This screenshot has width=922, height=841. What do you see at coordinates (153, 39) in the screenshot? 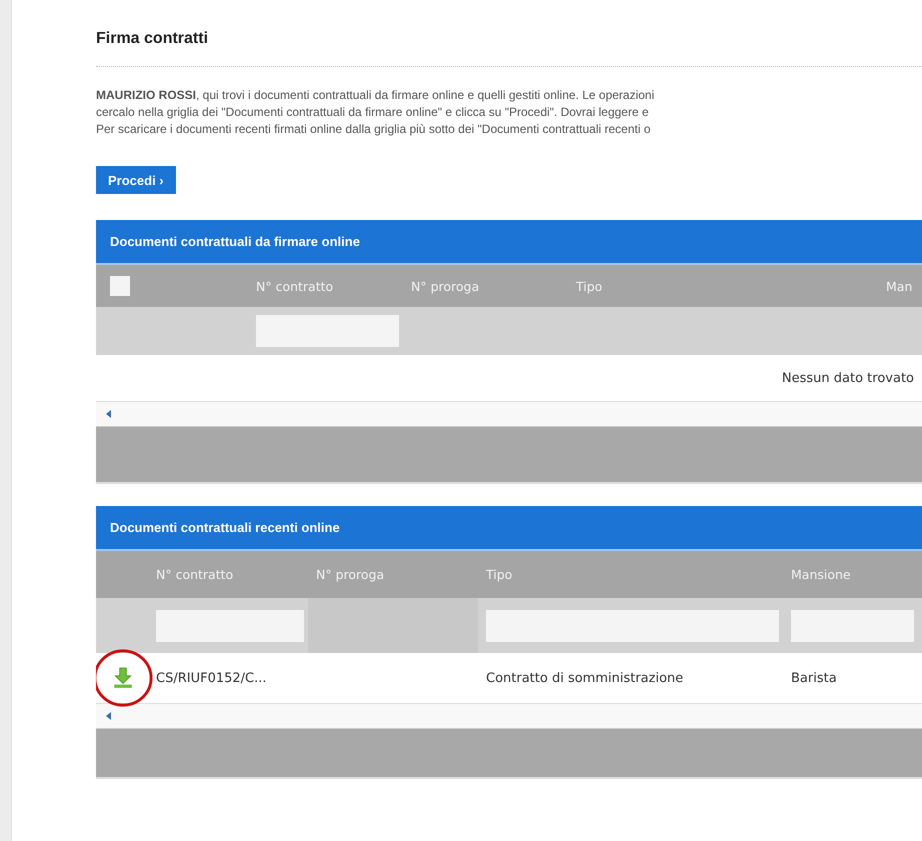
I see `page-title: Firma contratti` at bounding box center [153, 39].